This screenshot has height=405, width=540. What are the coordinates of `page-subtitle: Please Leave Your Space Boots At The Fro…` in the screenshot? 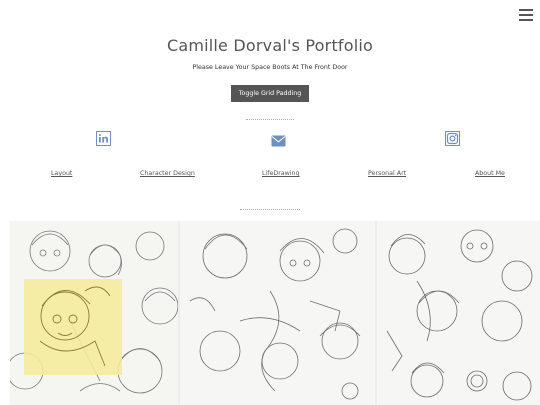 It's located at (270, 67).